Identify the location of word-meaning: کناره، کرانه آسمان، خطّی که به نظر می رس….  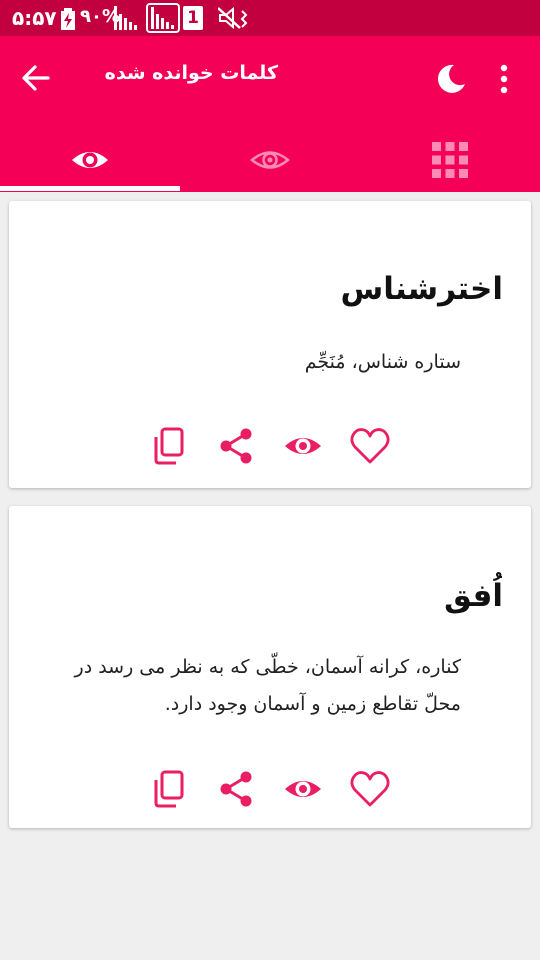
(267, 685).